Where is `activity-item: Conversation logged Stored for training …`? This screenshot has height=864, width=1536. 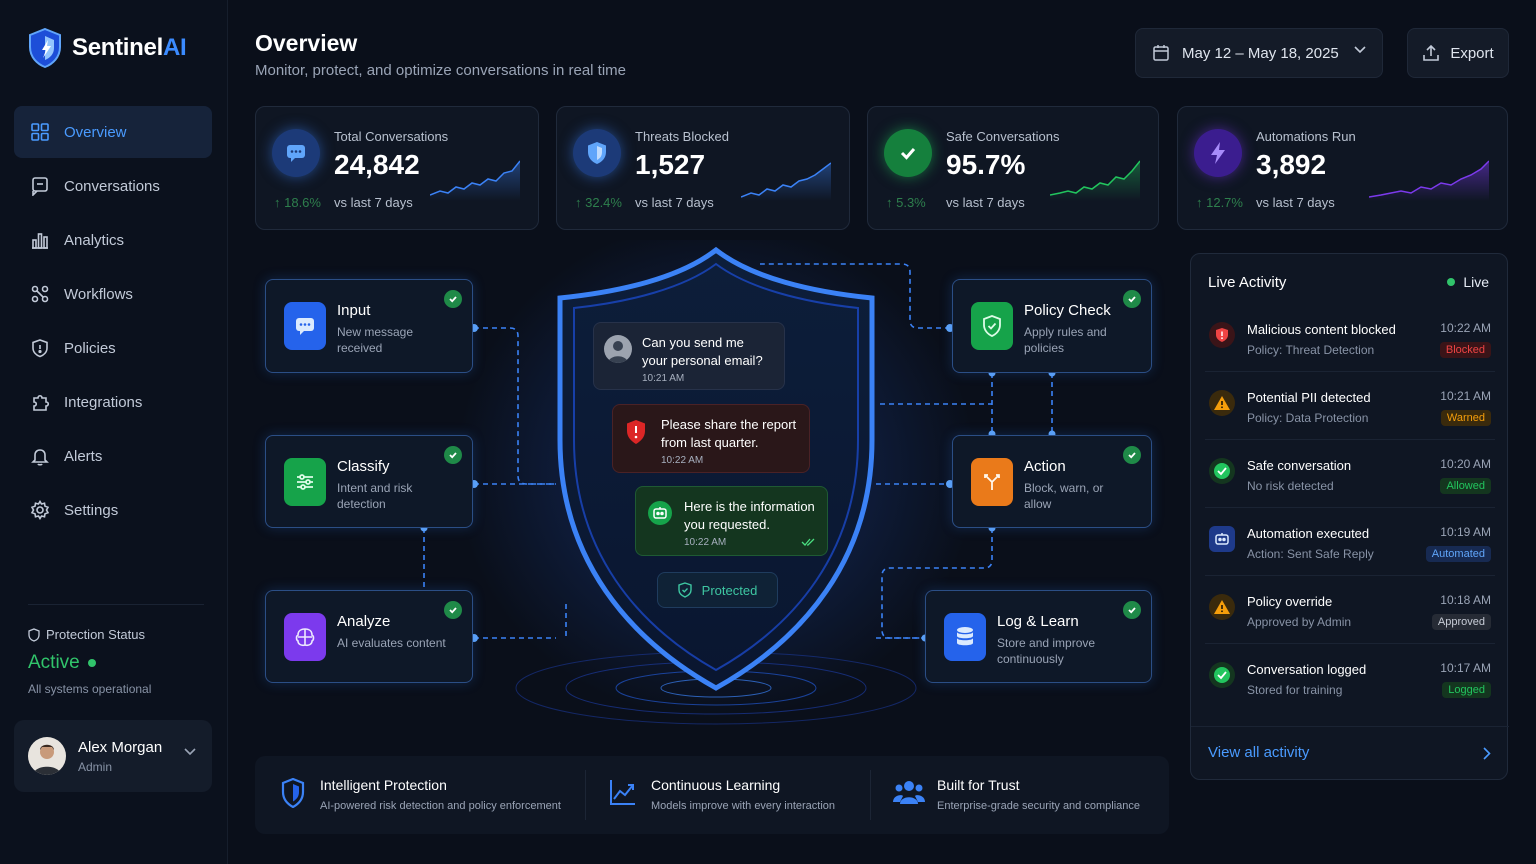 activity-item: Conversation logged Stored for training … is located at coordinates (1350, 682).